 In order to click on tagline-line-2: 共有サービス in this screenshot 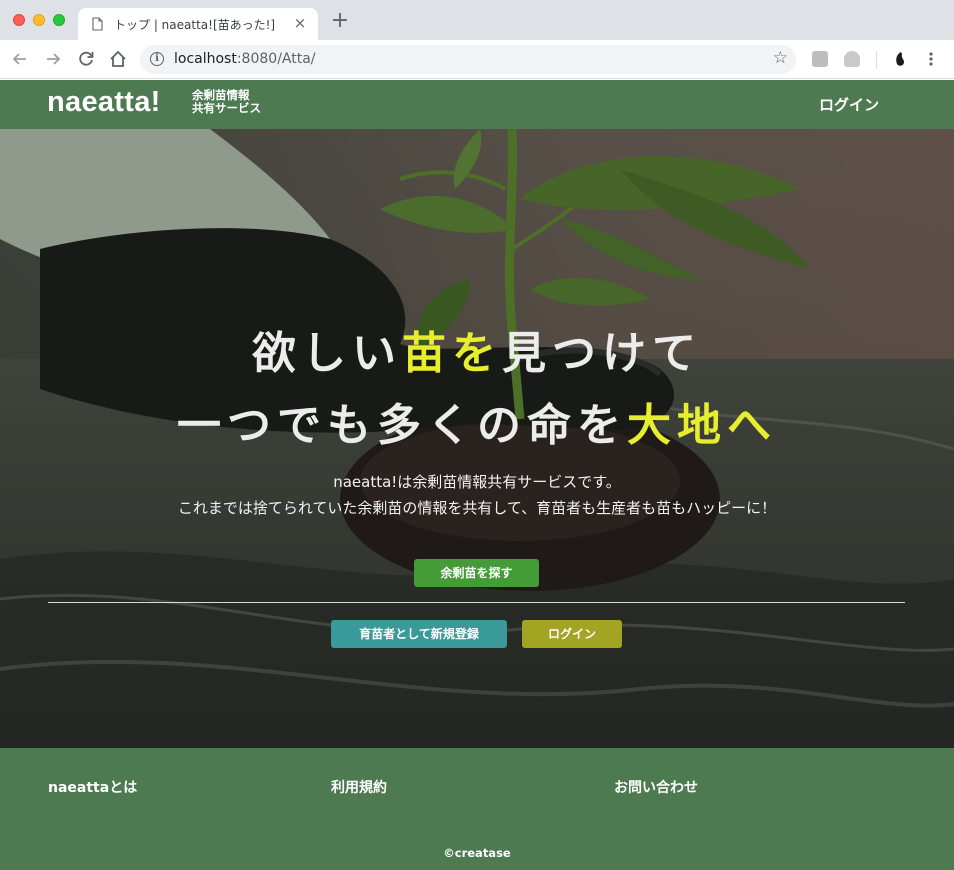, I will do `click(226, 108)`.